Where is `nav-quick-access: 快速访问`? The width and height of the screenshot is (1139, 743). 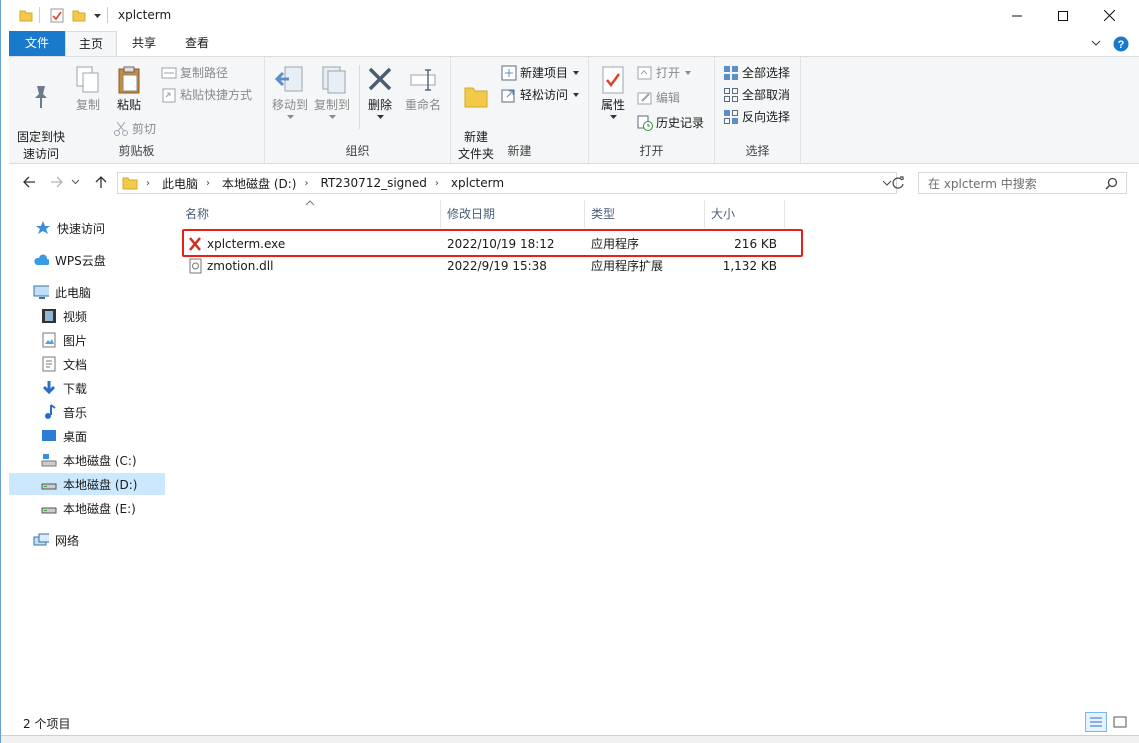 nav-quick-access: 快速访问 is located at coordinates (87, 228).